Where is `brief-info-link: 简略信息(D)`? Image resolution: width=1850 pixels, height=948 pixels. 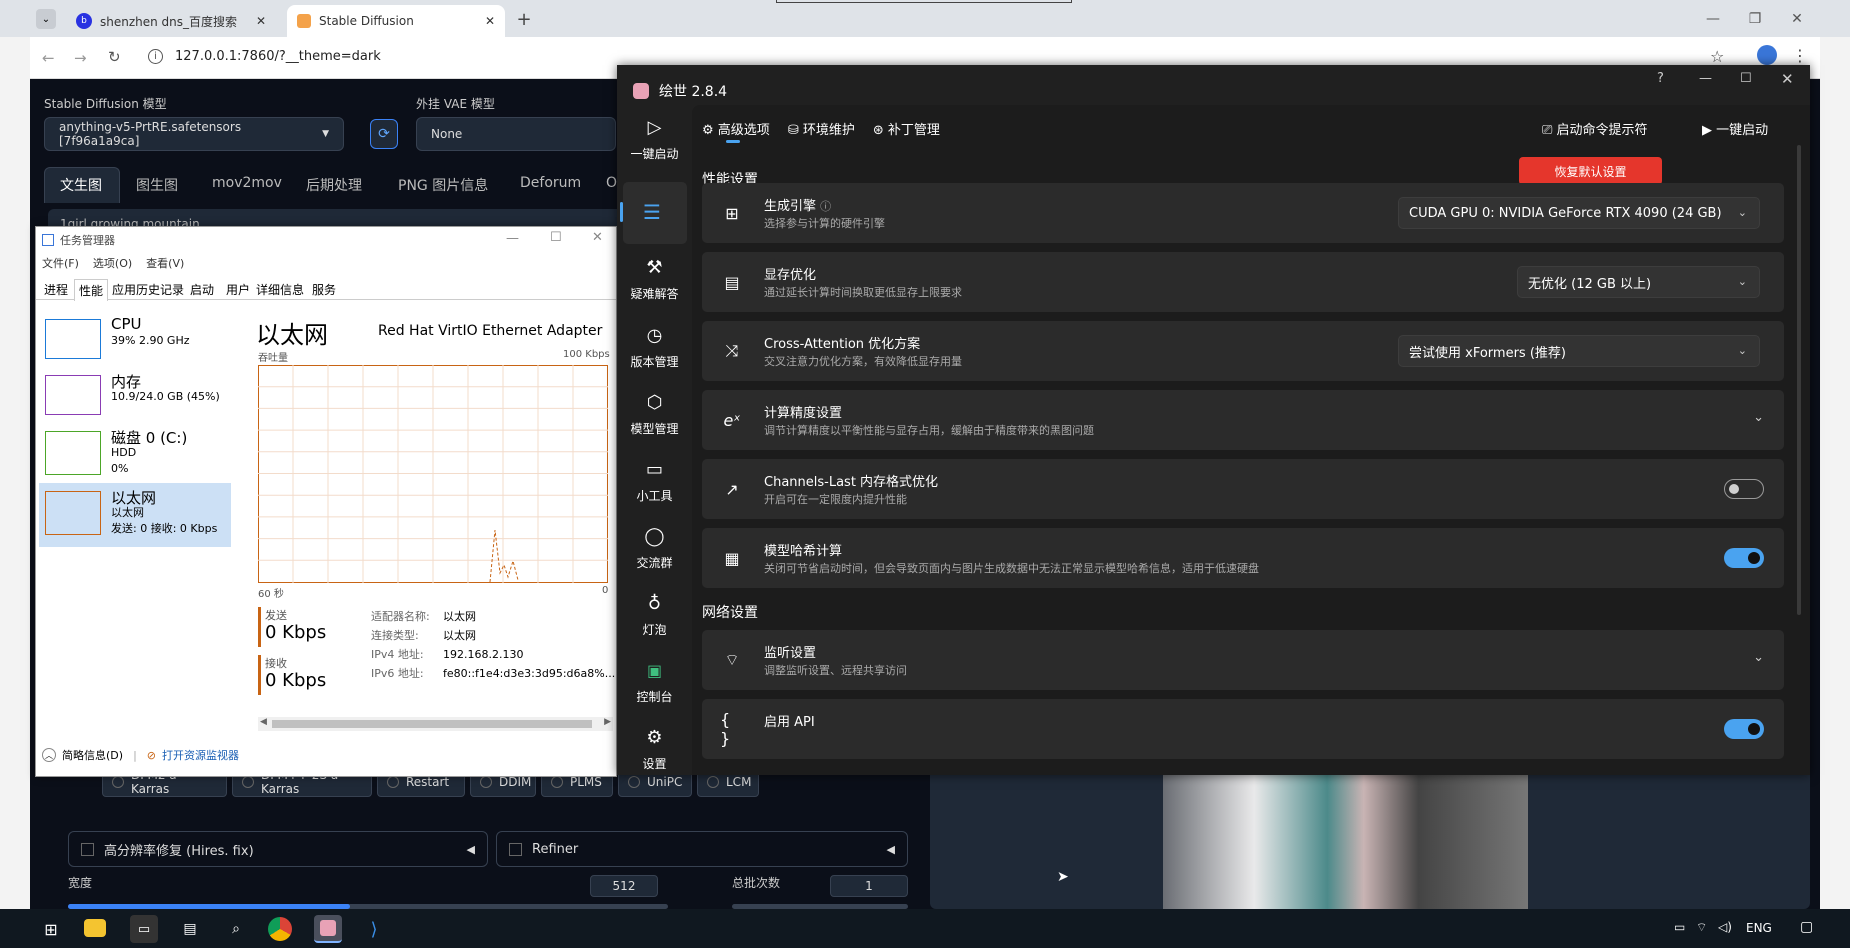 brief-info-link: 简略信息(D) is located at coordinates (92, 755).